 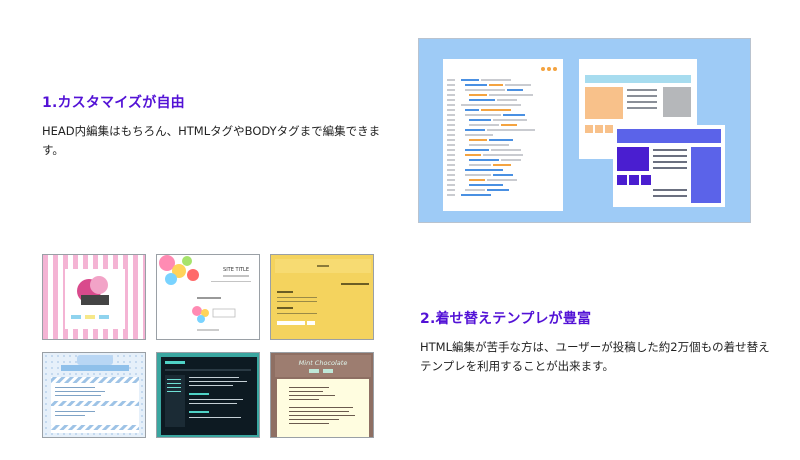 I want to click on template-site-title: SITE TITLE, so click(x=236, y=270).